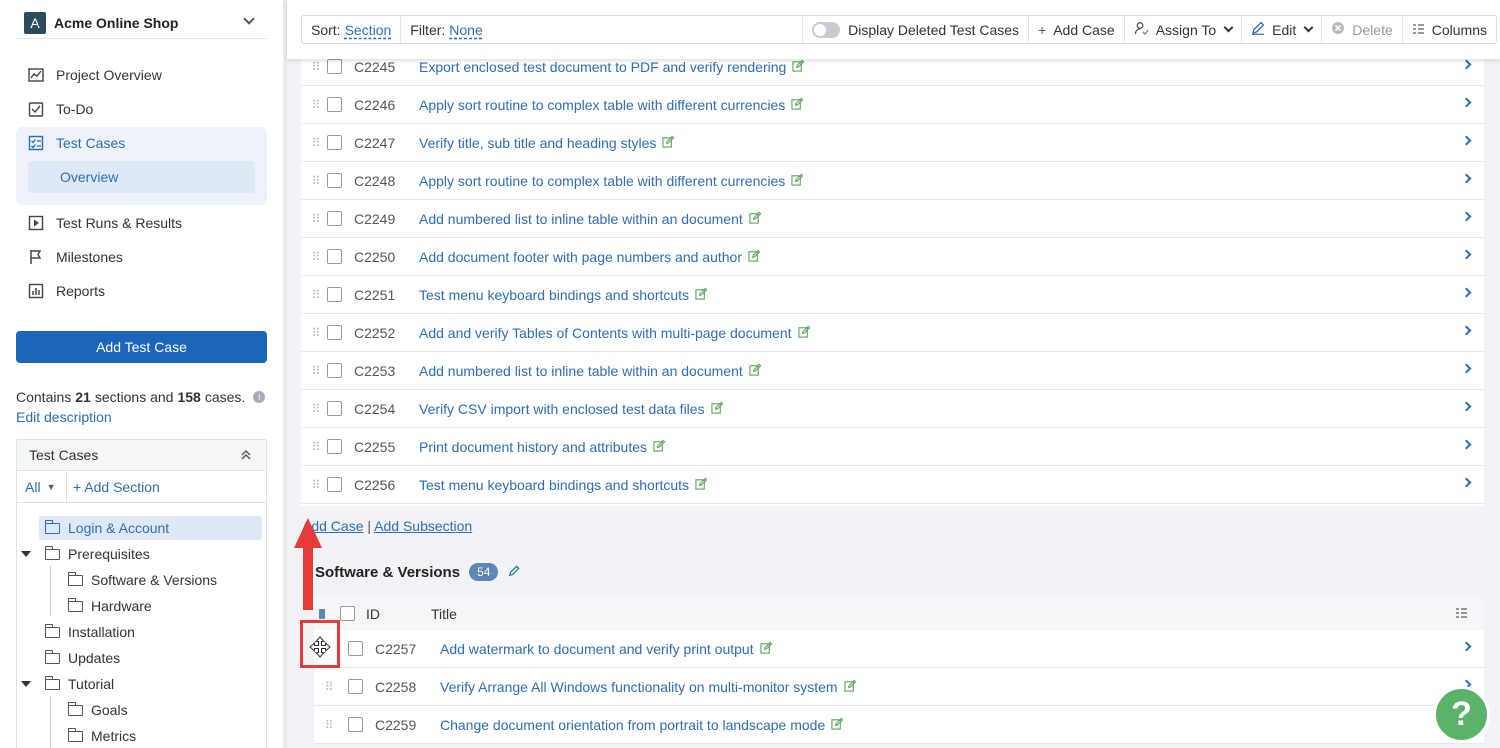 The image size is (1500, 748). Describe the element at coordinates (347, 613) in the screenshot. I see `select-all-checkbox` at that location.